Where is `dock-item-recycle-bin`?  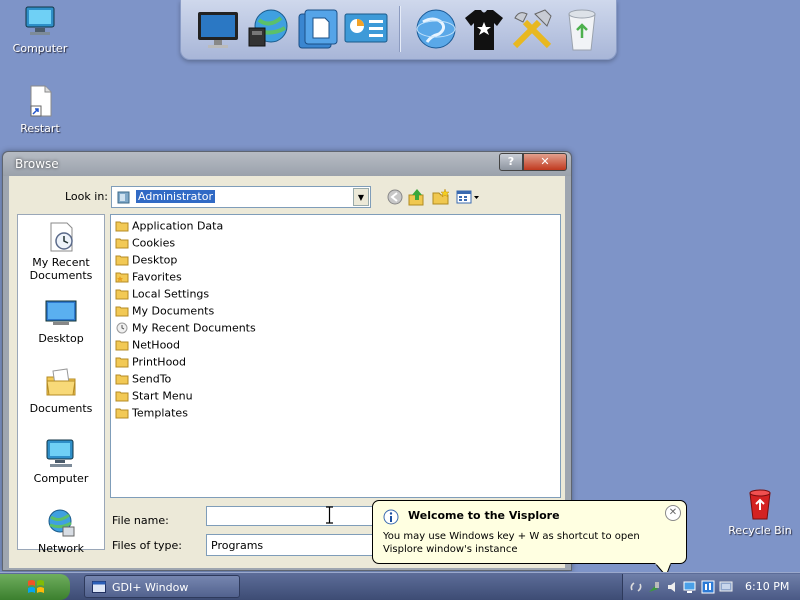 dock-item-recycle-bin is located at coordinates (582, 29).